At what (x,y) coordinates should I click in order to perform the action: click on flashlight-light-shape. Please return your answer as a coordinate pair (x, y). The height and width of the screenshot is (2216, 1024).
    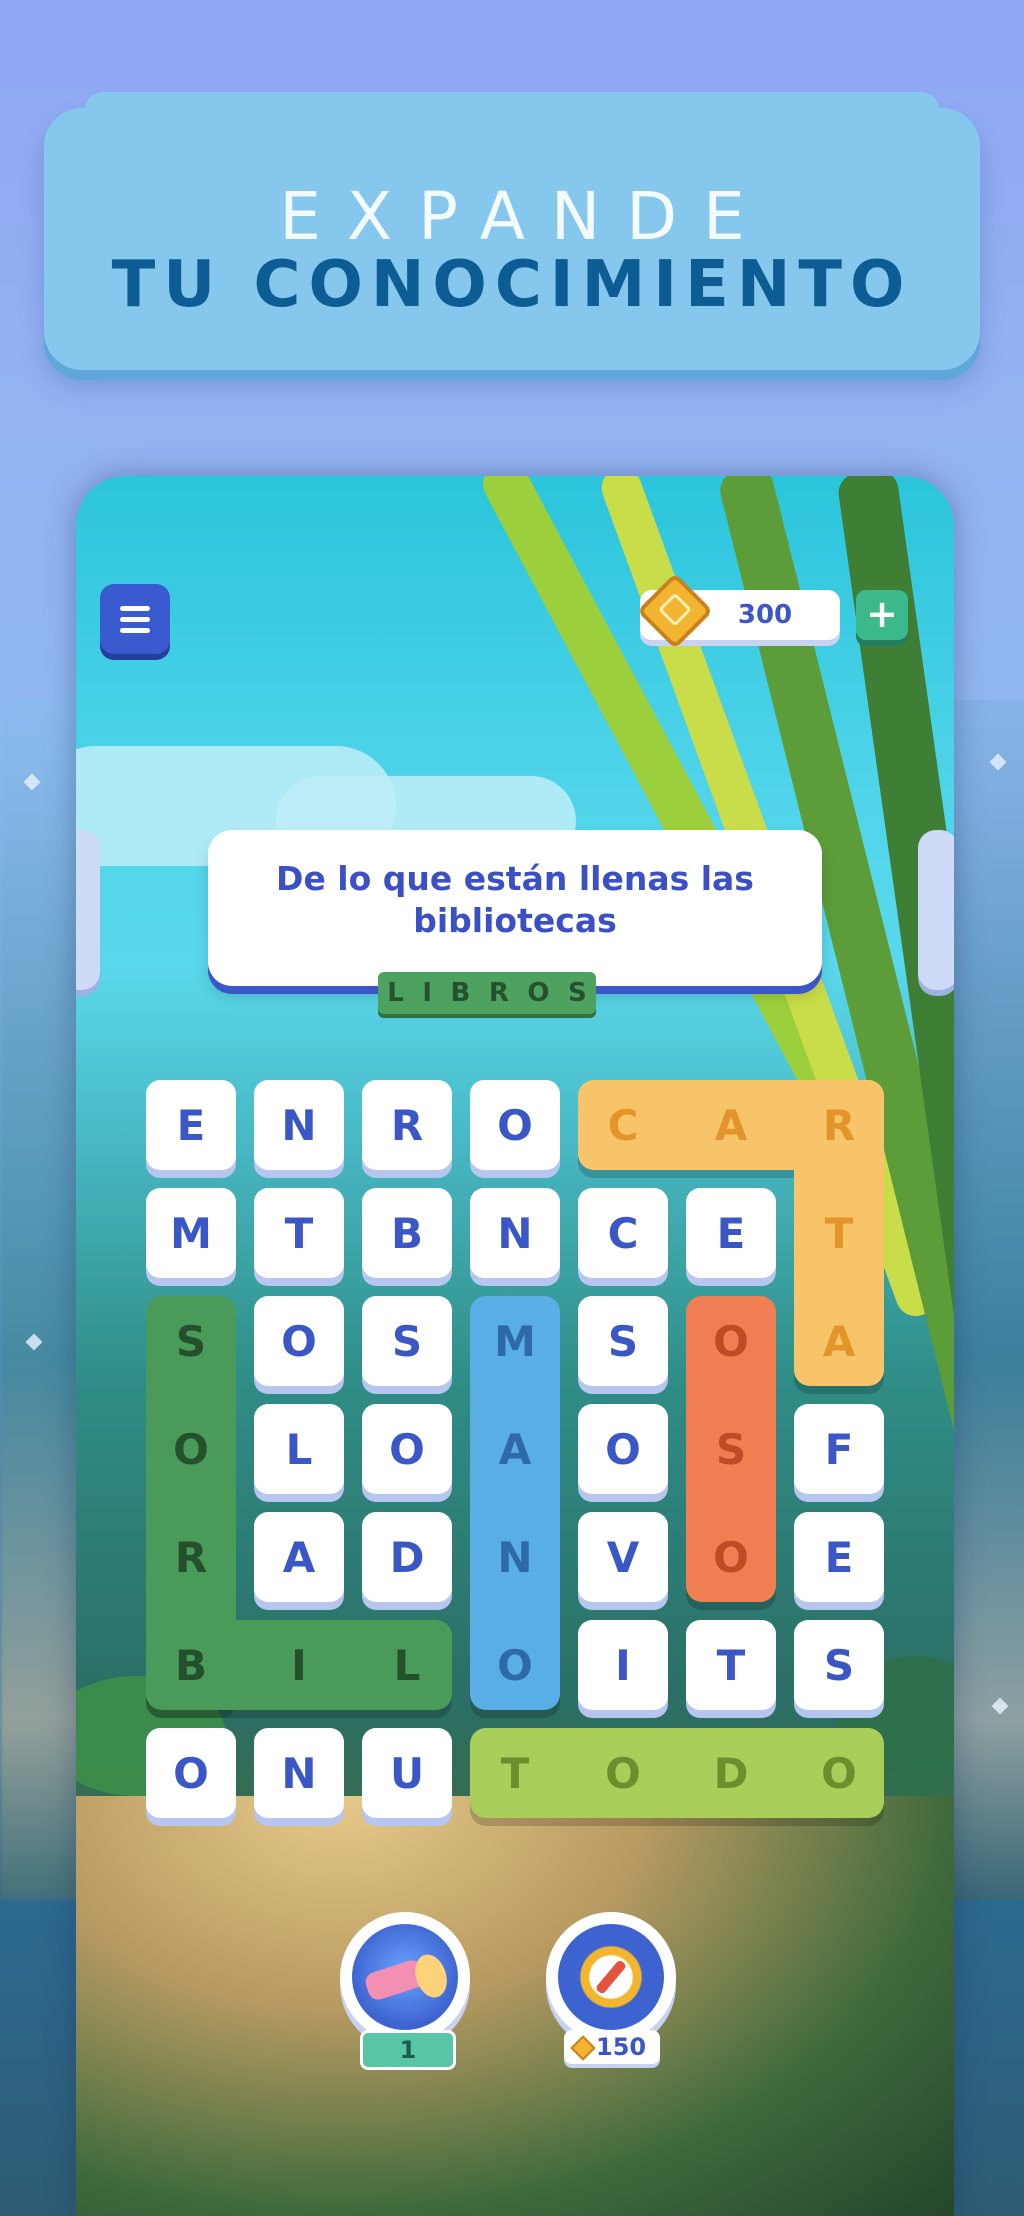
    Looking at the image, I should click on (431, 1976).